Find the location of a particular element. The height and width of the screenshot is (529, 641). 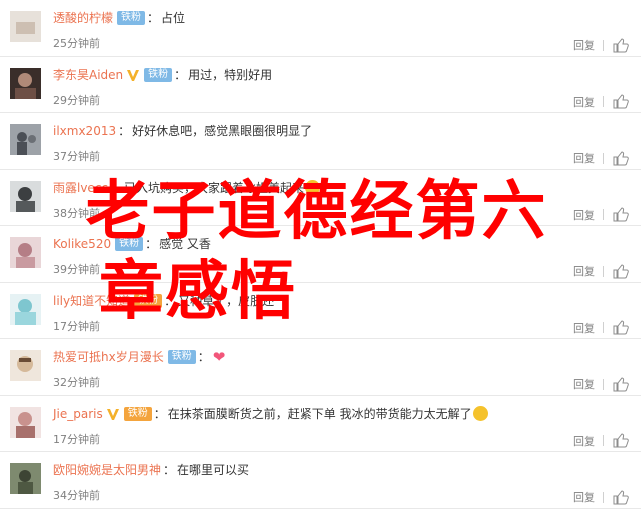

comment-text: 好好休息吧，感觉黑眼圈很明显了 is located at coordinates (222, 131).